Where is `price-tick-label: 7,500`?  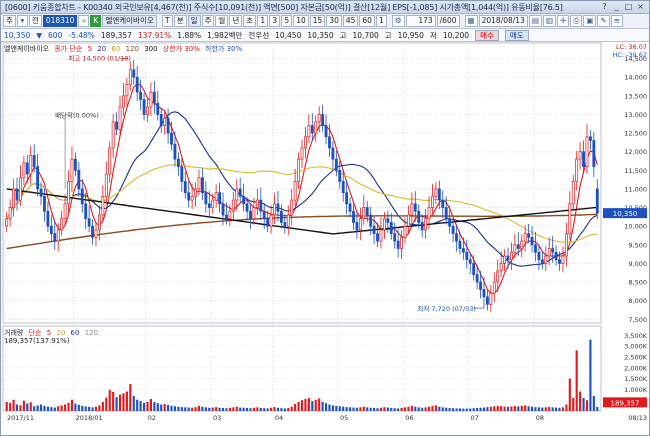 price-tick-label: 7,500 is located at coordinates (637, 320).